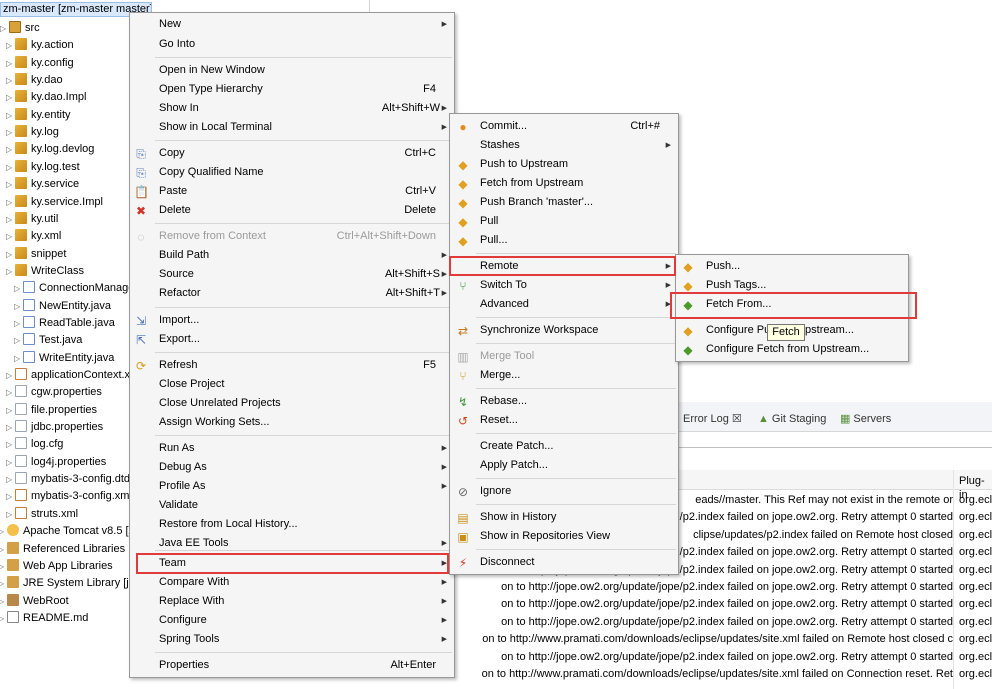 The image size is (992, 689). What do you see at coordinates (292, 274) in the screenshot?
I see `menu-item-source: Source Alt+Shift+S ▶` at bounding box center [292, 274].